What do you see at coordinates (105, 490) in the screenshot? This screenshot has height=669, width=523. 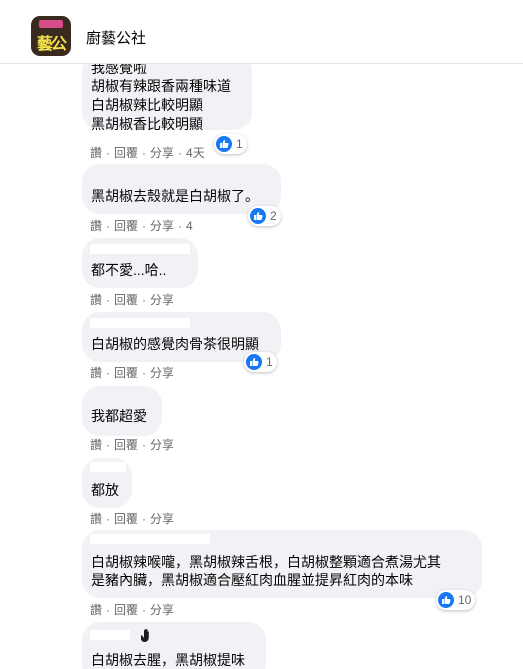 I see `comment-text: 都放` at bounding box center [105, 490].